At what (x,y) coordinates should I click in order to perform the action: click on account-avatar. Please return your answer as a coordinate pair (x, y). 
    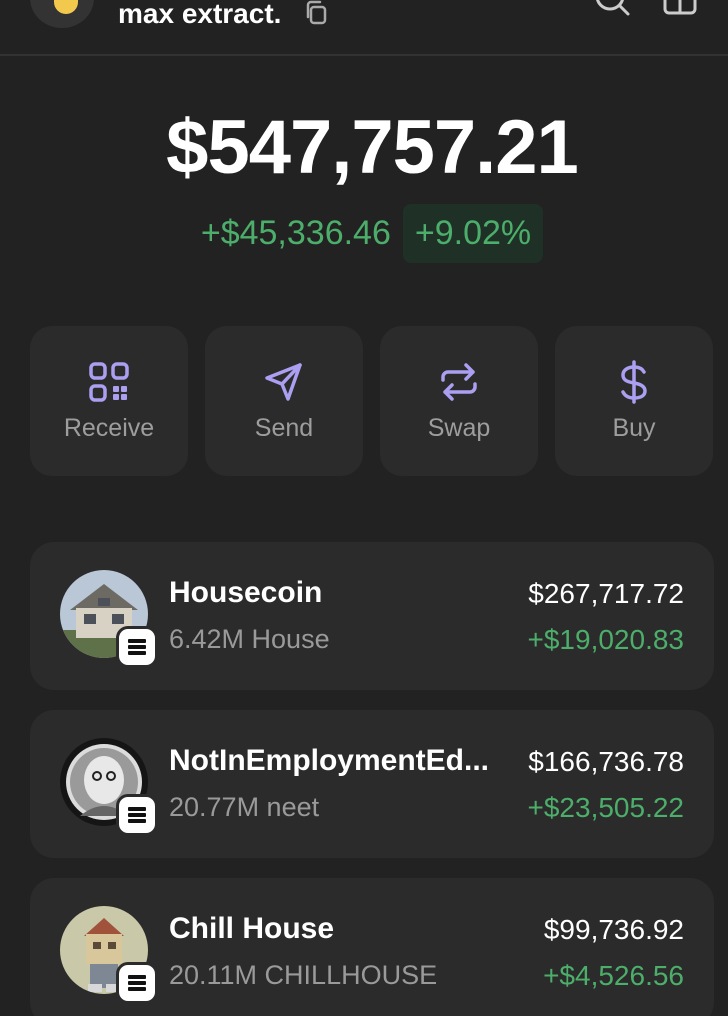
    Looking at the image, I should click on (62, 14).